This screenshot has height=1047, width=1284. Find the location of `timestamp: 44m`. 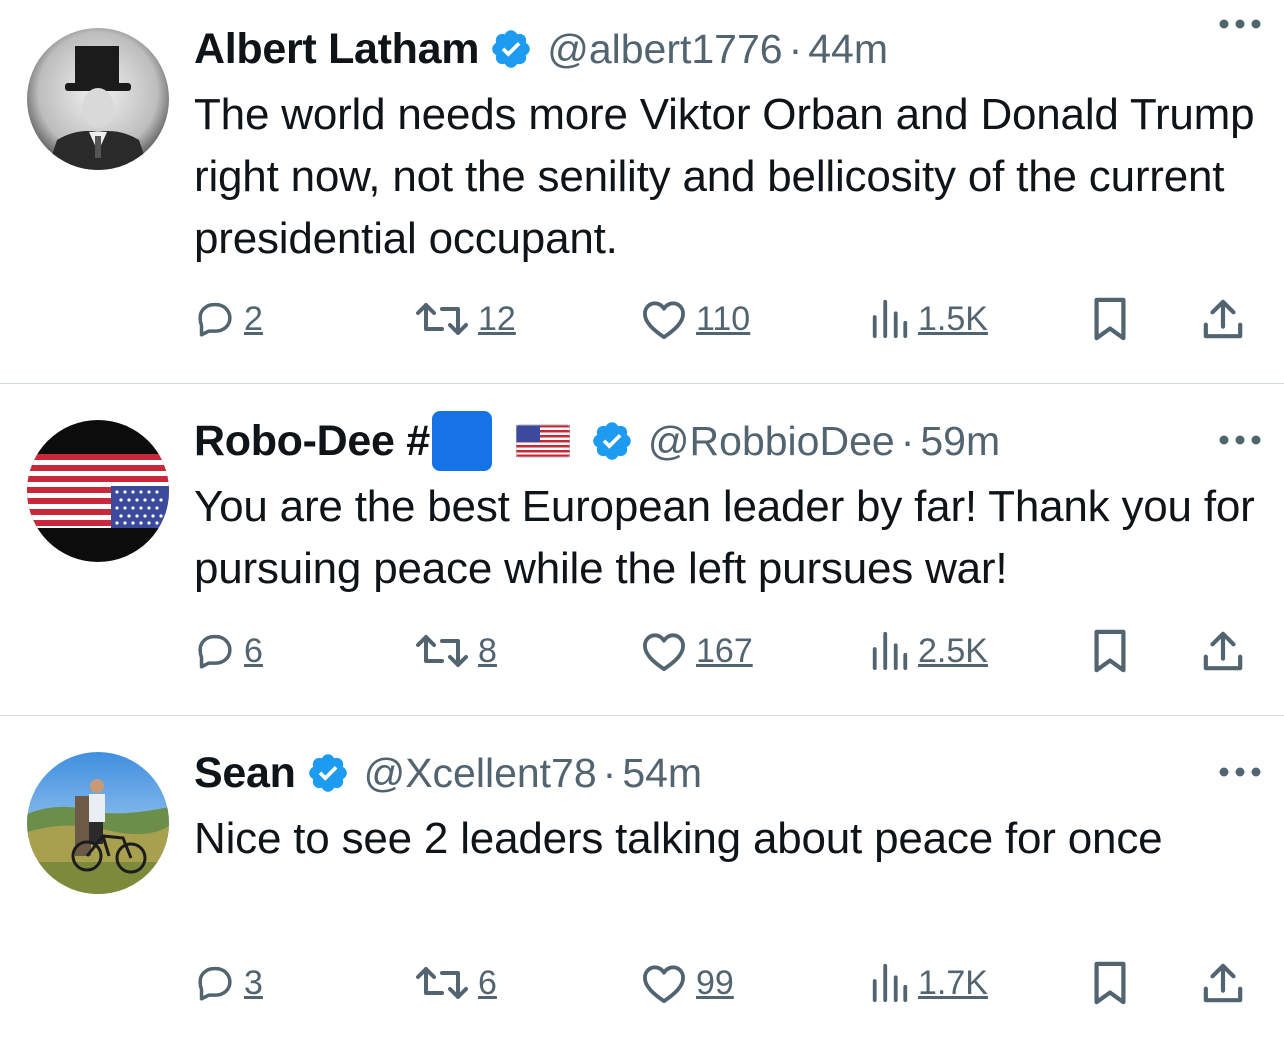

timestamp: 44m is located at coordinates (848, 49).